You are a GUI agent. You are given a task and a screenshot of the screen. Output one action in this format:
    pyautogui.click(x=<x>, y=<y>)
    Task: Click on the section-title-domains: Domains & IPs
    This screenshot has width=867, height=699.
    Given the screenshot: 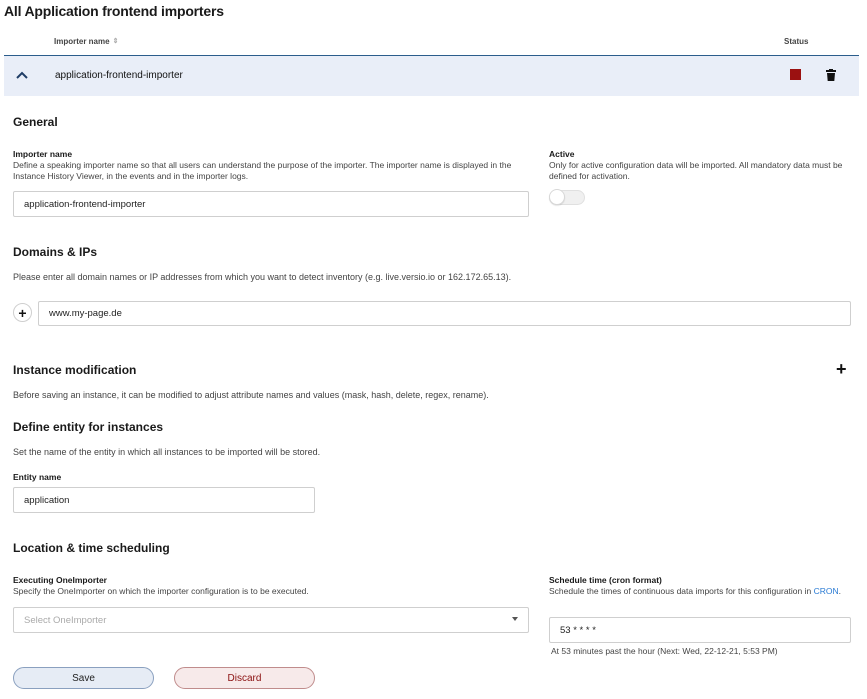 What is the action you would take?
    pyautogui.click(x=55, y=252)
    